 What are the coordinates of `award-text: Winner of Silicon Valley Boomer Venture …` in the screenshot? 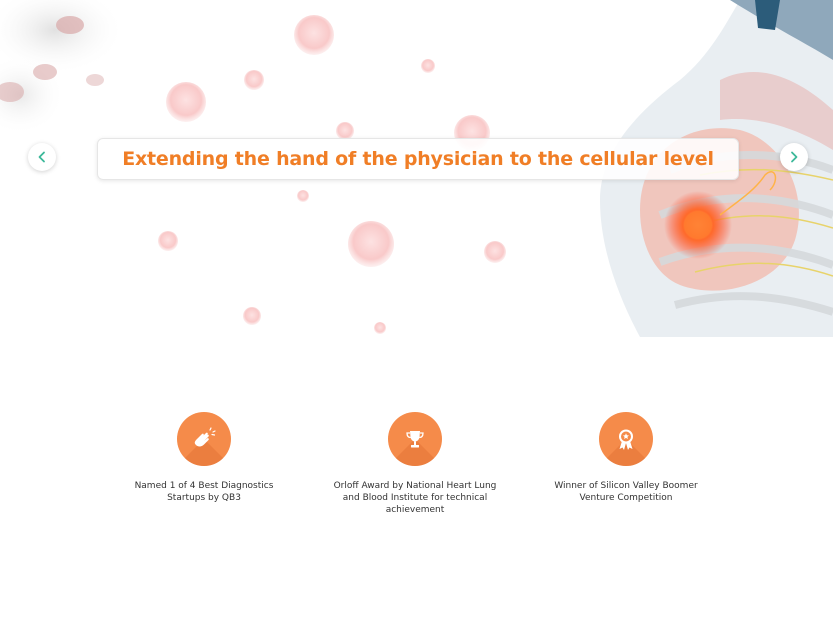 It's located at (626, 492).